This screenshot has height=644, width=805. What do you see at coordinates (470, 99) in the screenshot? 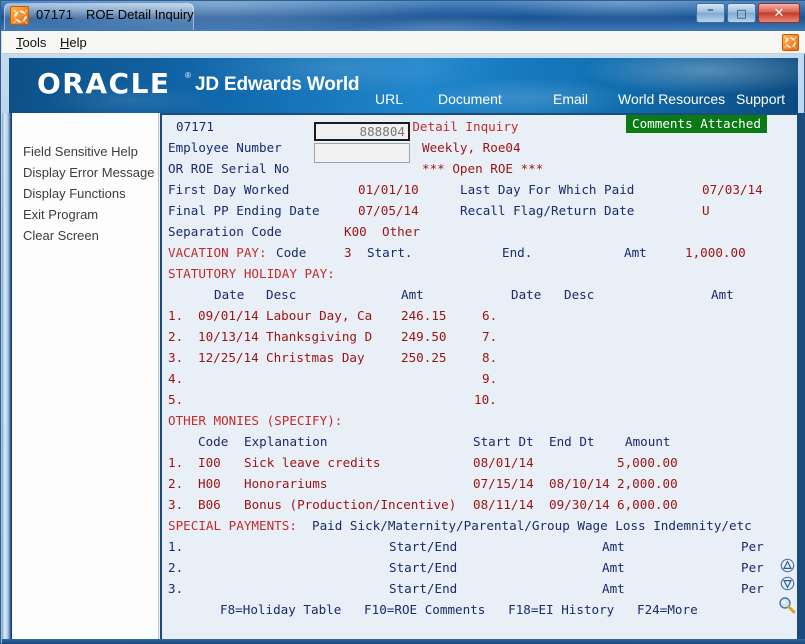
I see `banner-link-document: Document` at bounding box center [470, 99].